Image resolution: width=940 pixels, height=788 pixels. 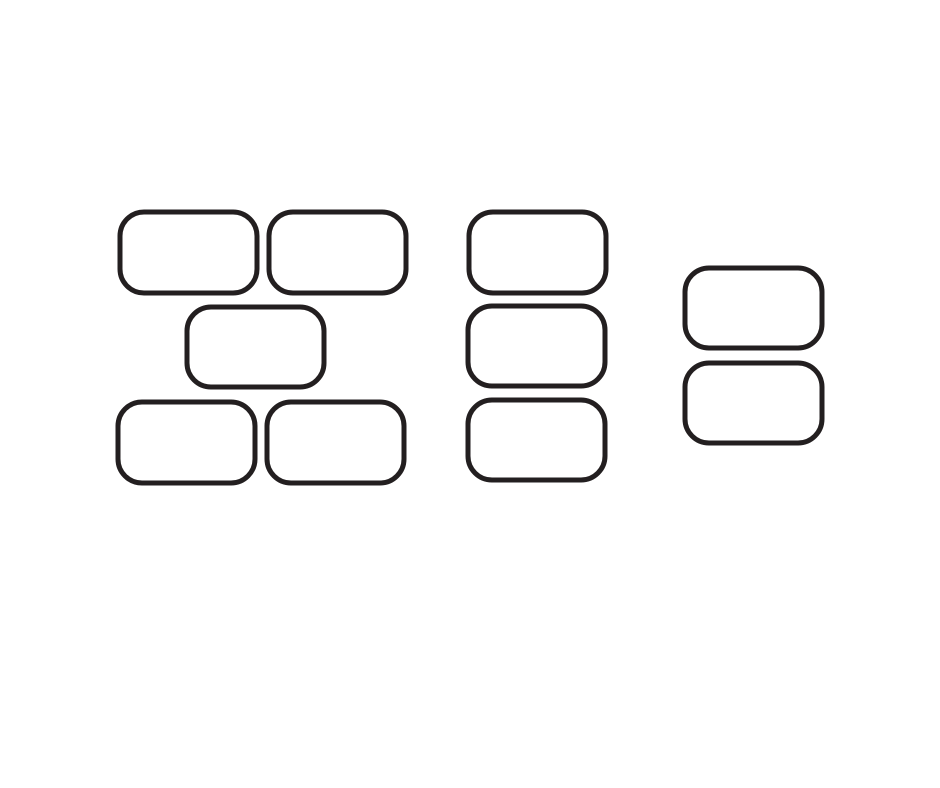 I want to click on group-five, so click(x=262, y=347).